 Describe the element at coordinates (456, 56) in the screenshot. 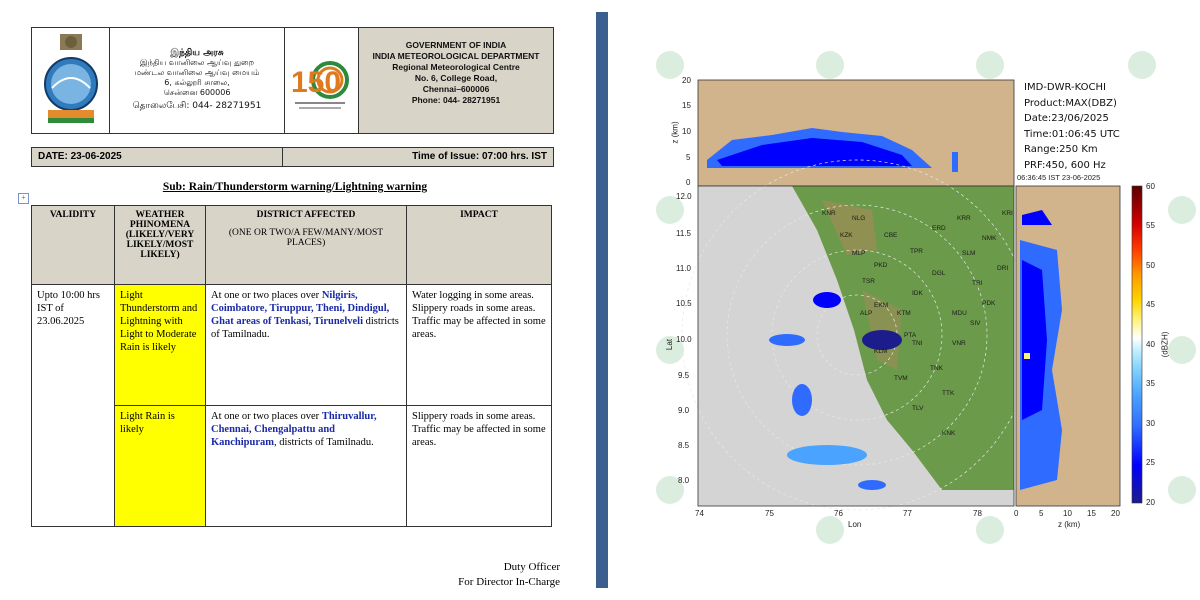

I see `gov-line: INDIA METEOROLOGICAL DEPARTMENT` at that location.